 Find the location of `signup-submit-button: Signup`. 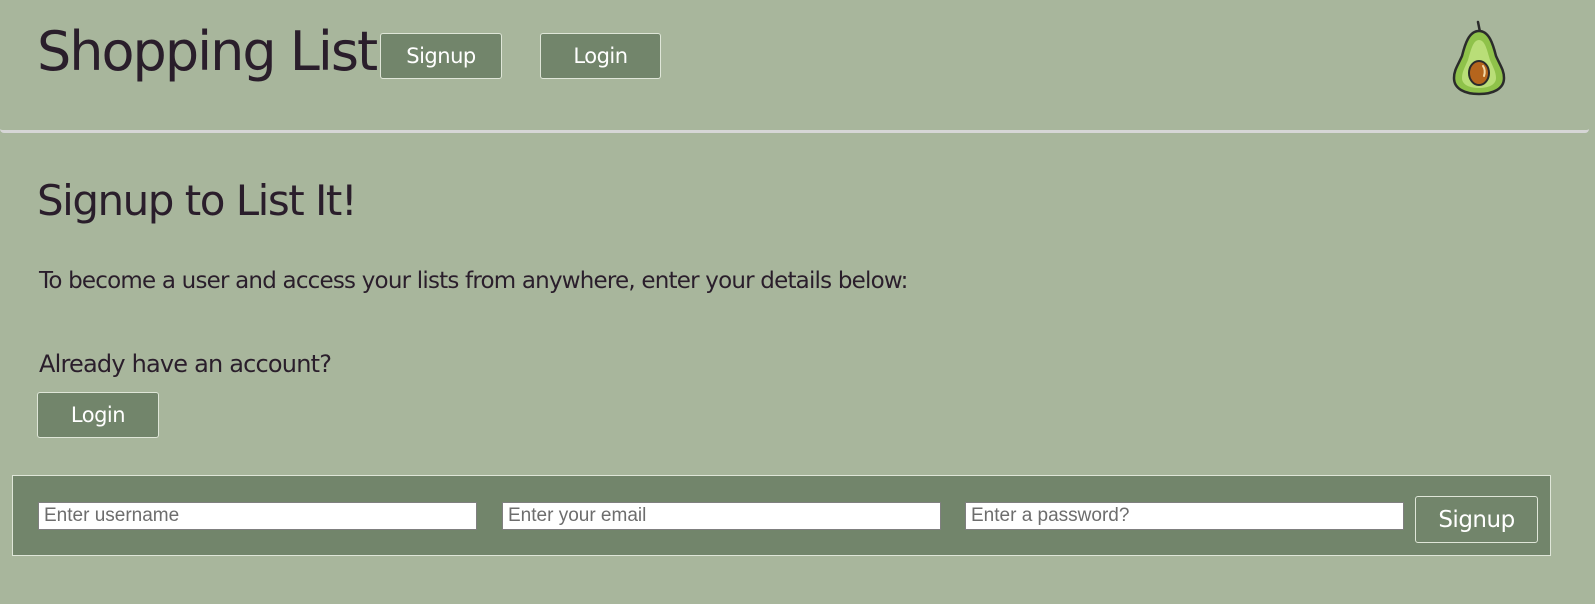

signup-submit-button: Signup is located at coordinates (1476, 519).